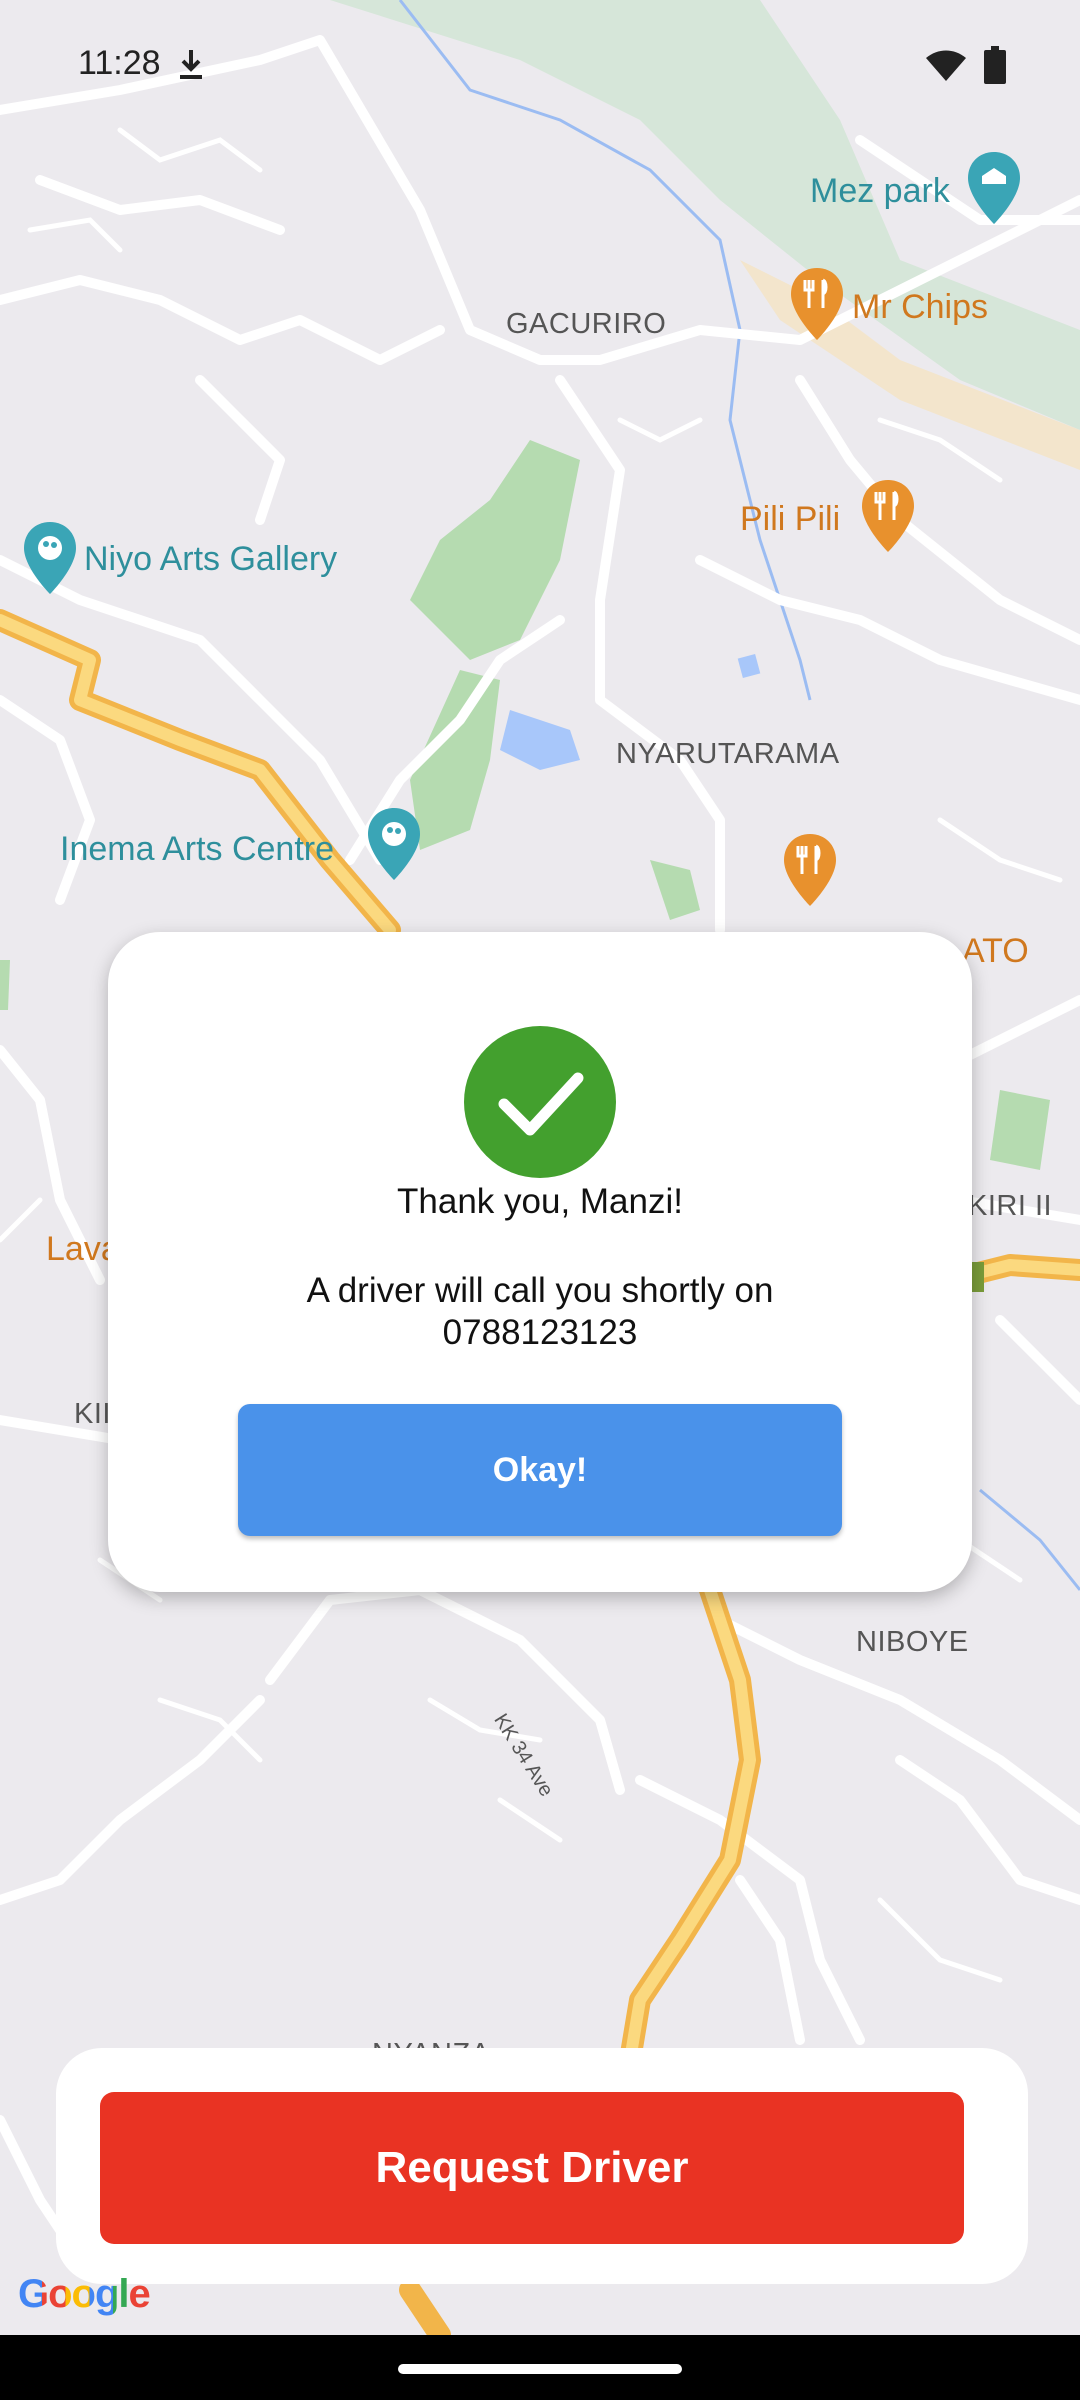 Image resolution: width=1080 pixels, height=2400 pixels. I want to click on dialog-title: Thank you, Manzi!, so click(540, 1201).